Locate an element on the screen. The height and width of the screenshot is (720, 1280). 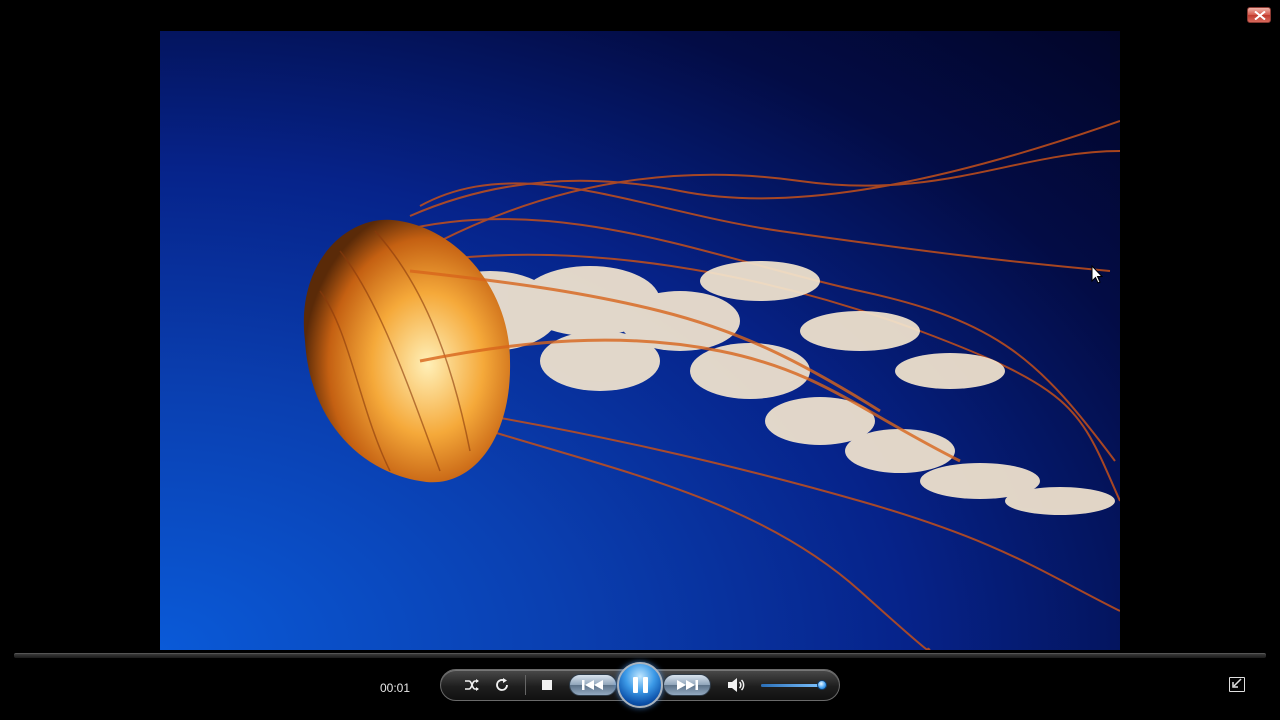
playback-controls is located at coordinates (640, 685).